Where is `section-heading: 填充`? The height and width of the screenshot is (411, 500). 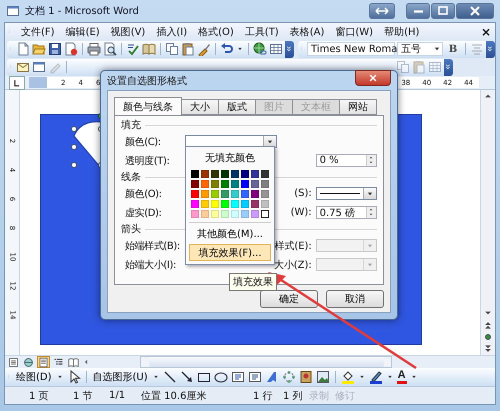
section-heading: 填充 is located at coordinates (131, 125).